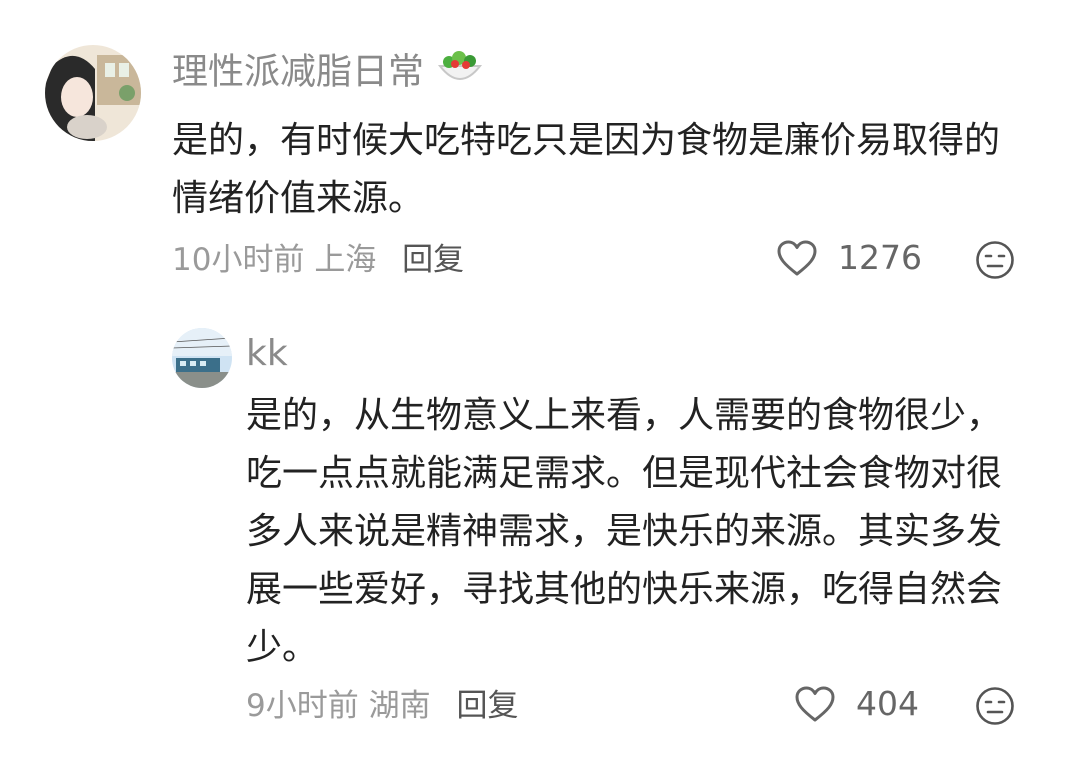 The image size is (1080, 770). Describe the element at coordinates (302, 706) in the screenshot. I see `reply-time: 9小时前` at that location.